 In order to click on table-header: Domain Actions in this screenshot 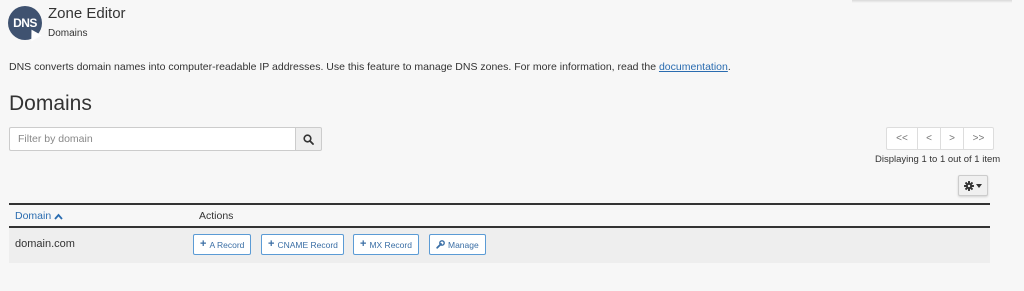, I will do `click(499, 215)`.